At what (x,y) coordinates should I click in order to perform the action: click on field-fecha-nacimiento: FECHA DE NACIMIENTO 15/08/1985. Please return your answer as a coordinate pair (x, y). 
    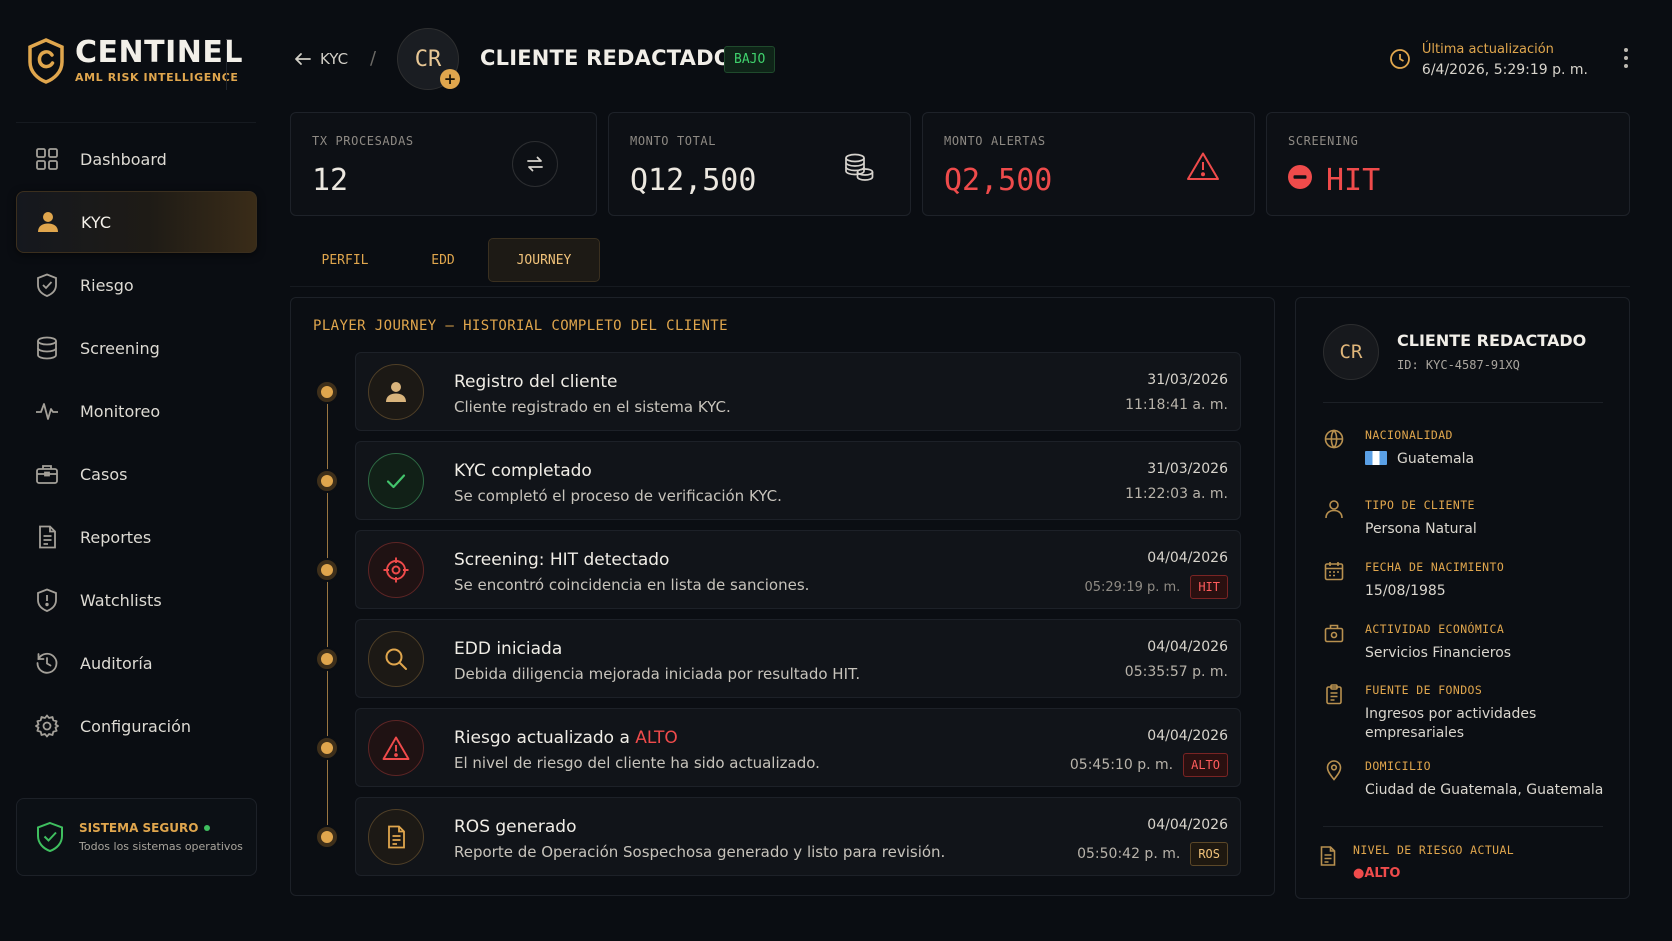
    Looking at the image, I should click on (1468, 582).